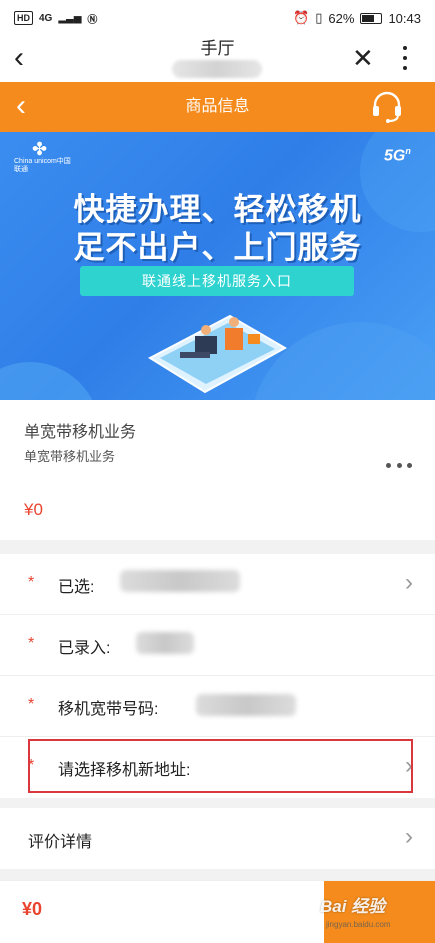 The height and width of the screenshot is (943, 435). What do you see at coordinates (92, 20) in the screenshot?
I see `nfc-icon: Ⓝ` at bounding box center [92, 20].